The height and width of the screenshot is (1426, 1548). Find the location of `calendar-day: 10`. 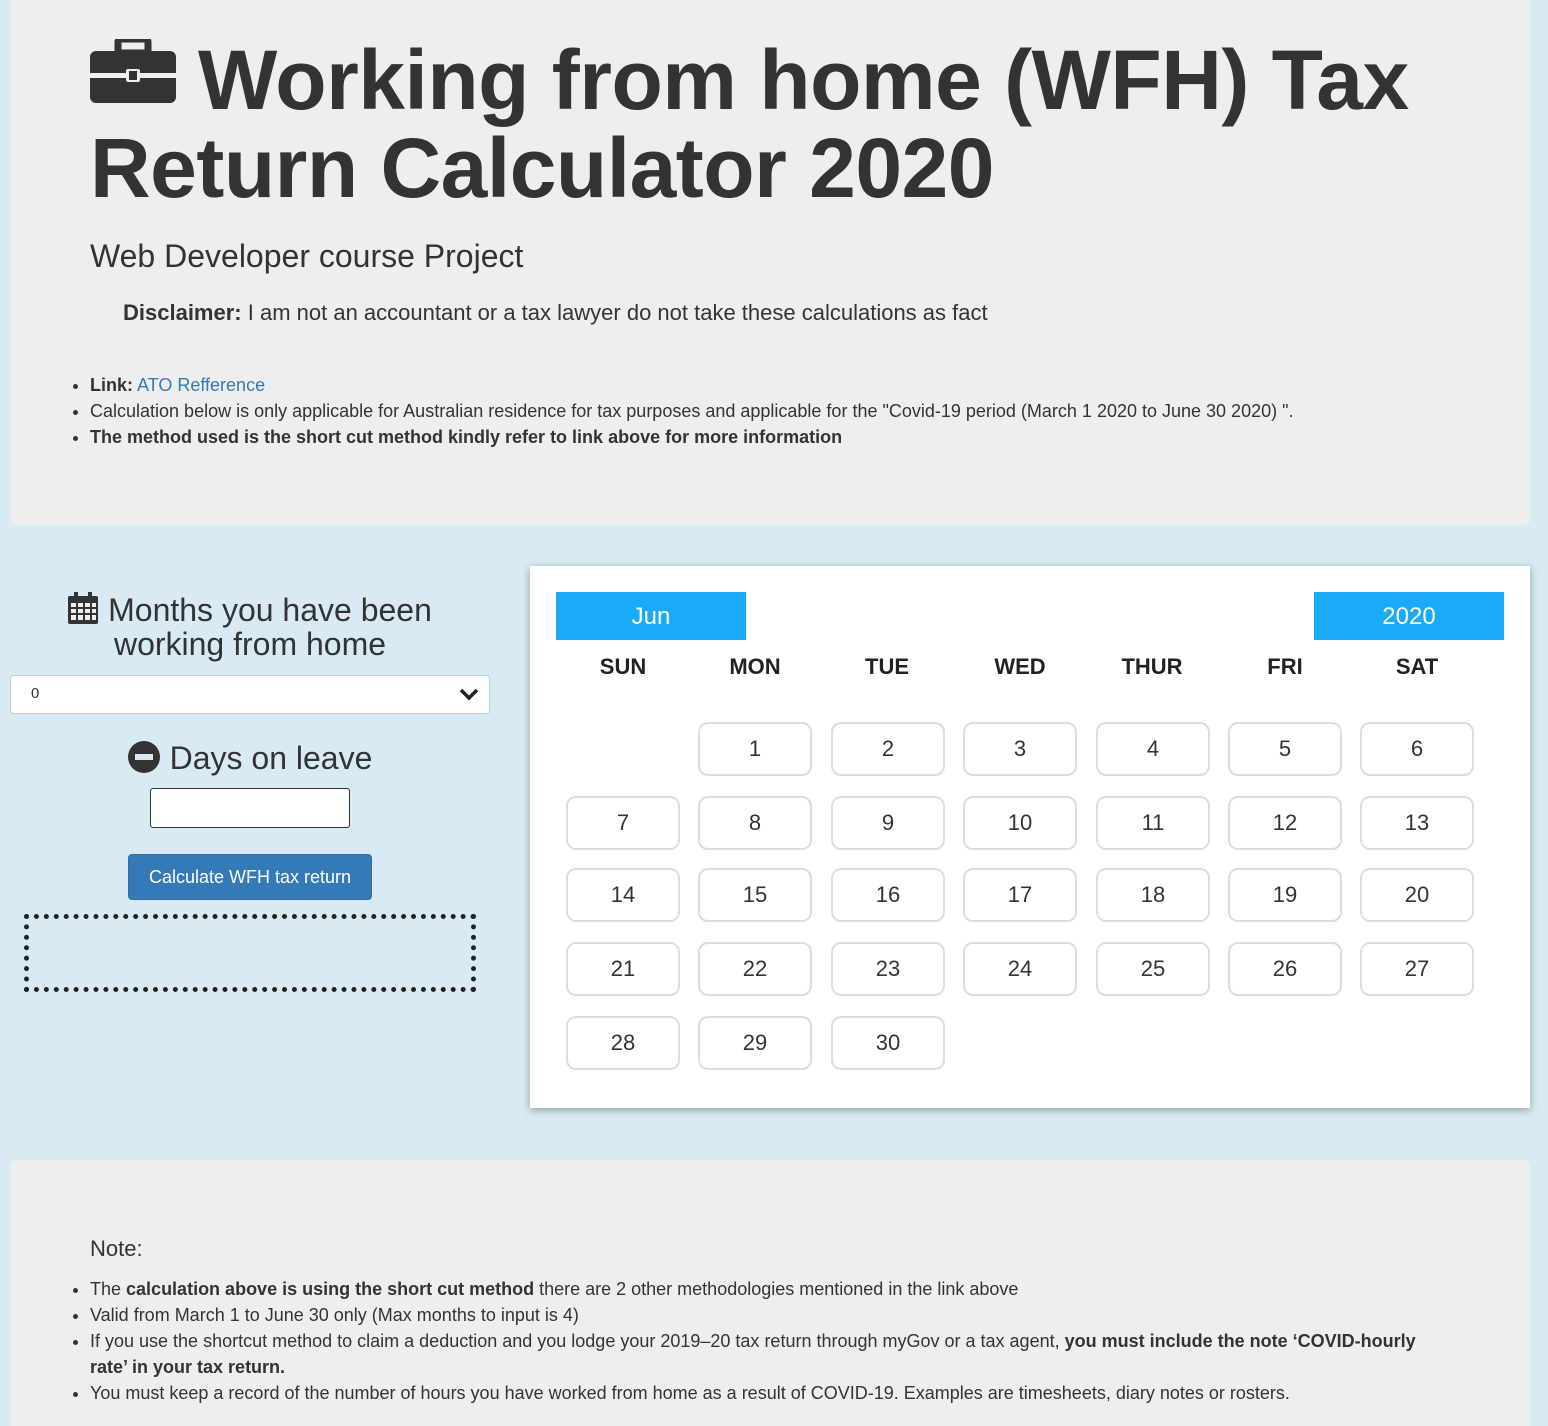

calendar-day: 10 is located at coordinates (1020, 823).